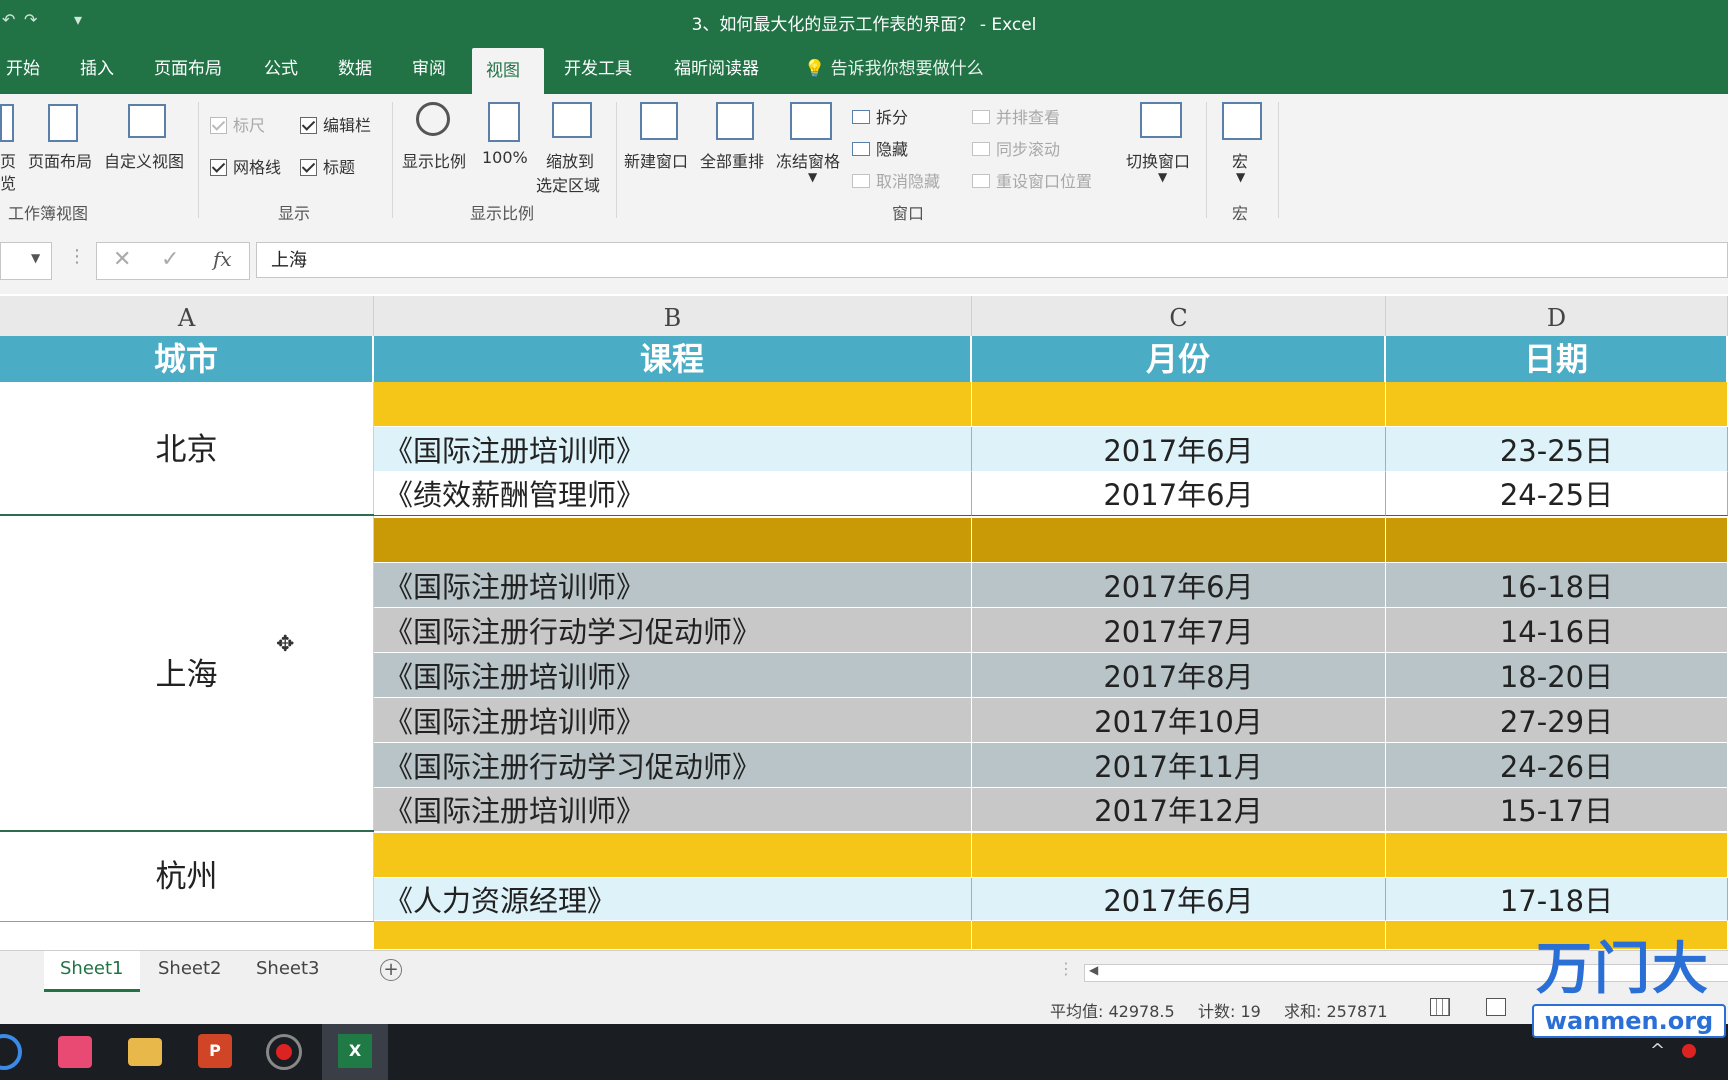 The width and height of the screenshot is (1728, 1080). Describe the element at coordinates (1179, 720) in the screenshot. I see `cell-month: 2017年10月` at that location.